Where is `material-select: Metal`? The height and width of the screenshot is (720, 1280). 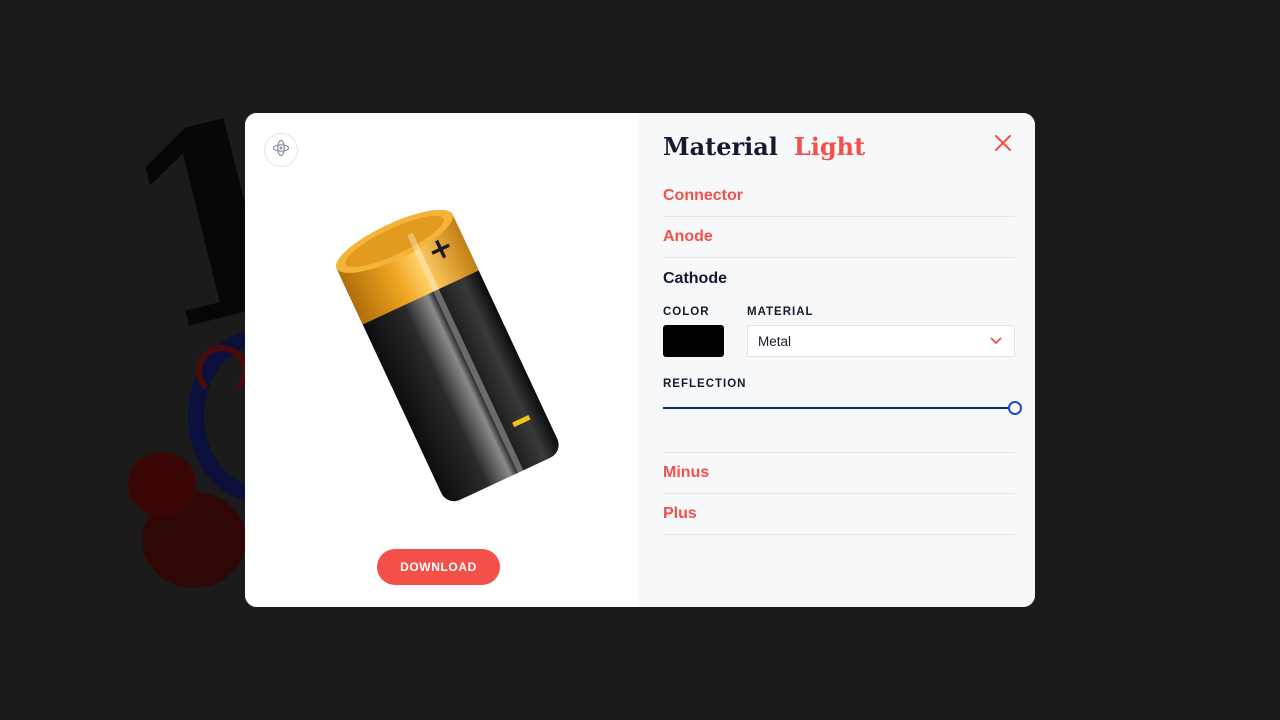
material-select: Metal is located at coordinates (881, 341).